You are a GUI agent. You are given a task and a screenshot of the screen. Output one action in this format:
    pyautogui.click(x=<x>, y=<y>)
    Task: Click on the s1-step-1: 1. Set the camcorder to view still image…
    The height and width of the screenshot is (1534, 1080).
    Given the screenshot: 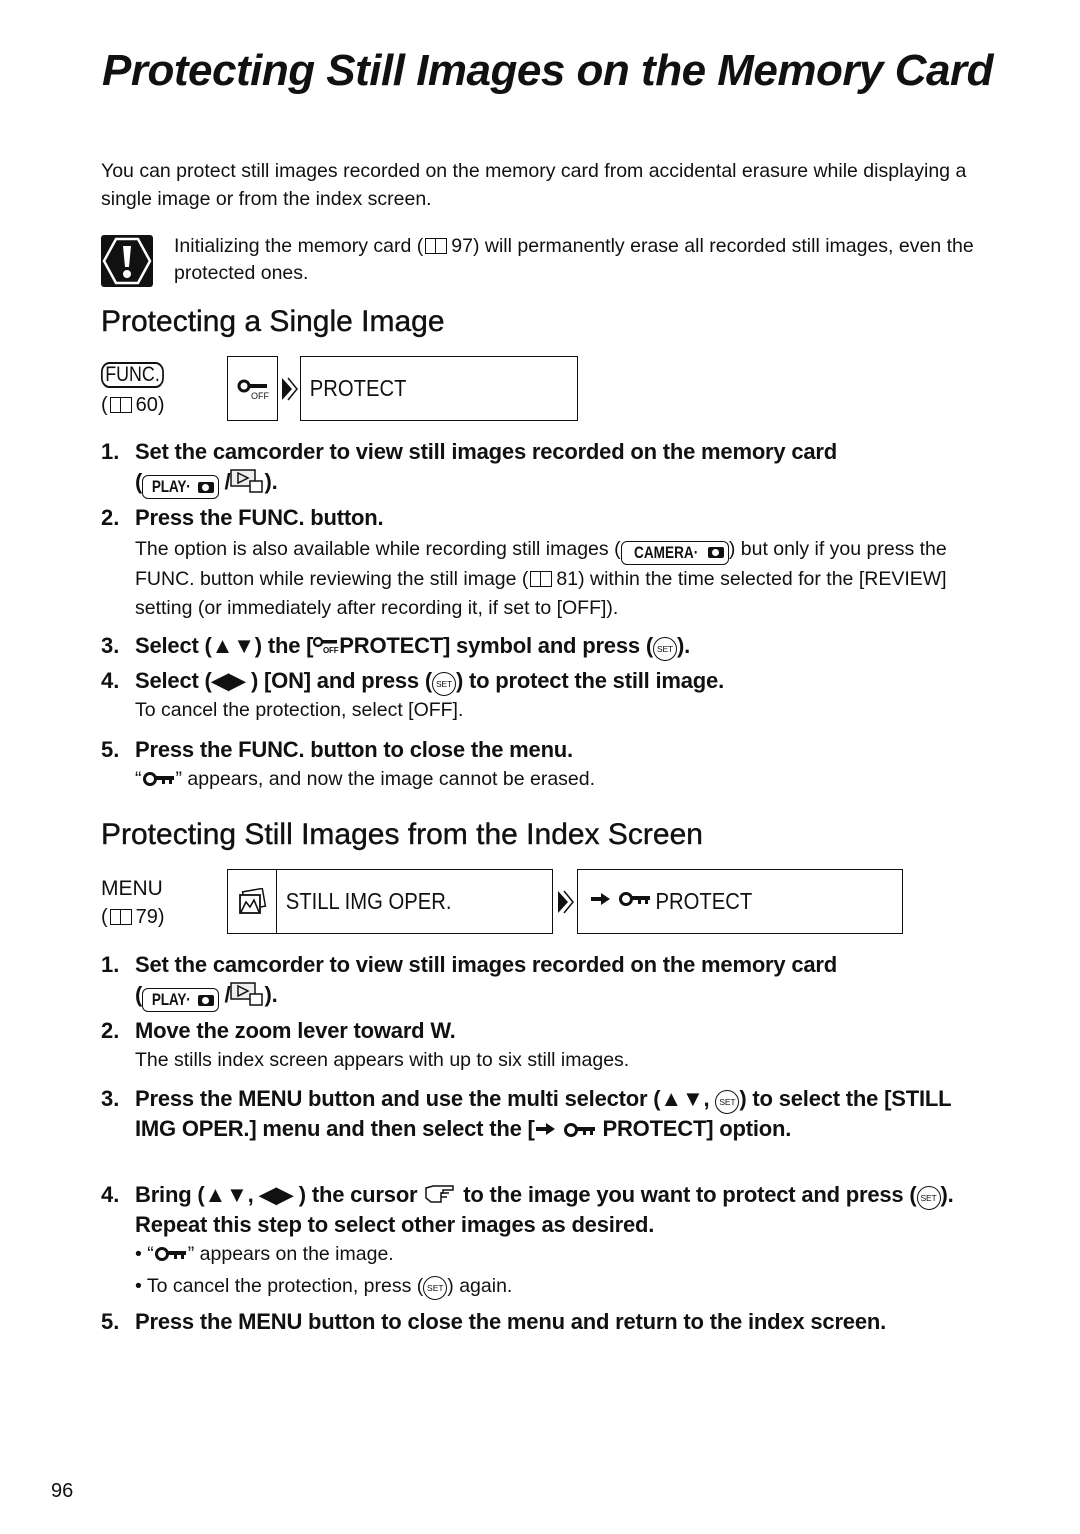 What is the action you would take?
    pyautogui.click(x=541, y=468)
    